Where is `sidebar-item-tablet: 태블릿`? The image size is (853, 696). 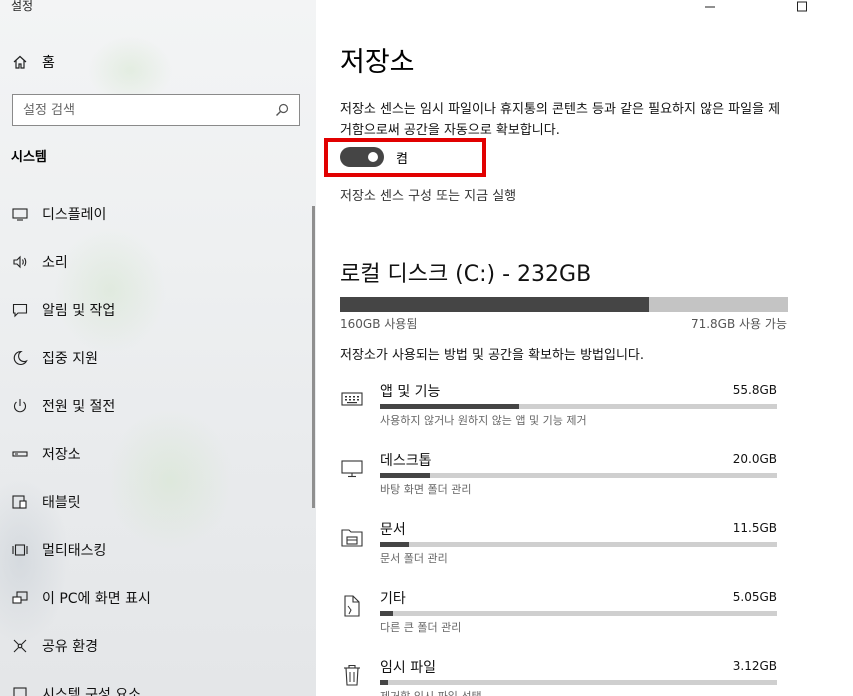 sidebar-item-tablet: 태블릿 is located at coordinates (158, 502).